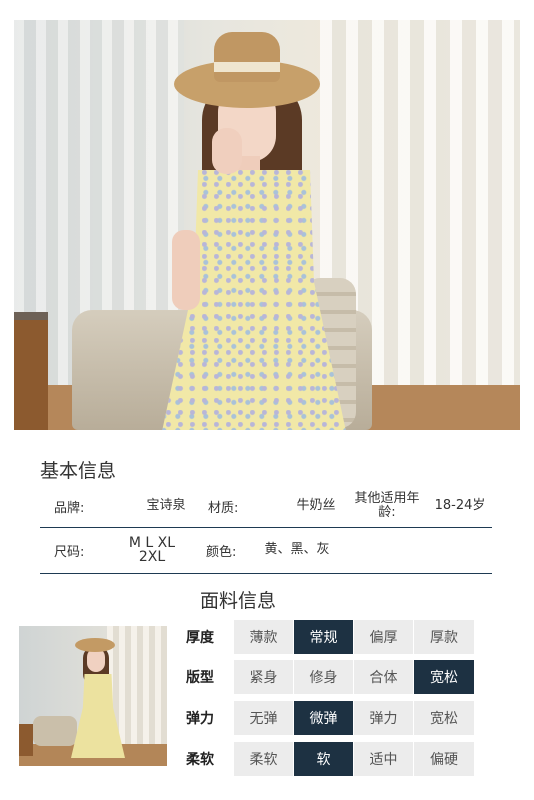  Describe the element at coordinates (26, 740) in the screenshot. I see `thumb-side-table` at that location.